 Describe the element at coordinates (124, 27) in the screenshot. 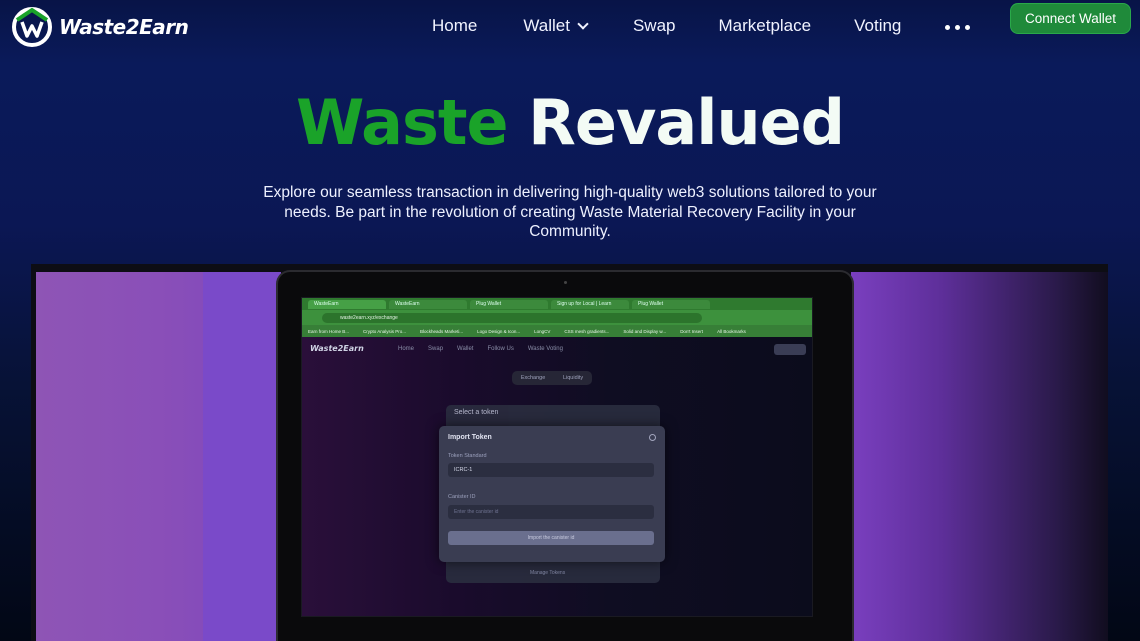

I see `brand-name: Waste2Earn` at that location.